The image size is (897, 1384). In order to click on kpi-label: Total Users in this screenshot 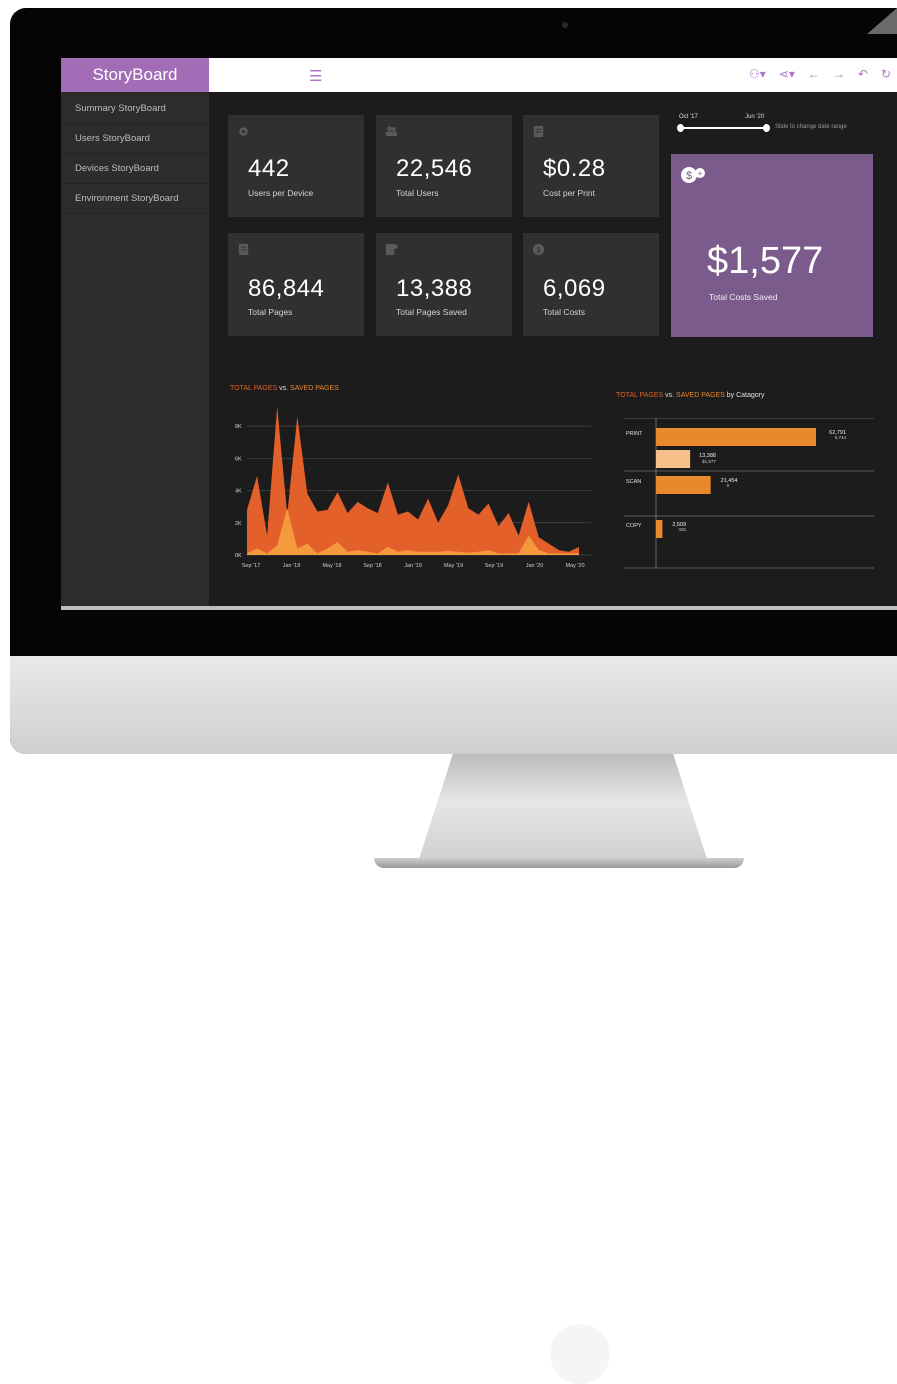, I will do `click(417, 193)`.